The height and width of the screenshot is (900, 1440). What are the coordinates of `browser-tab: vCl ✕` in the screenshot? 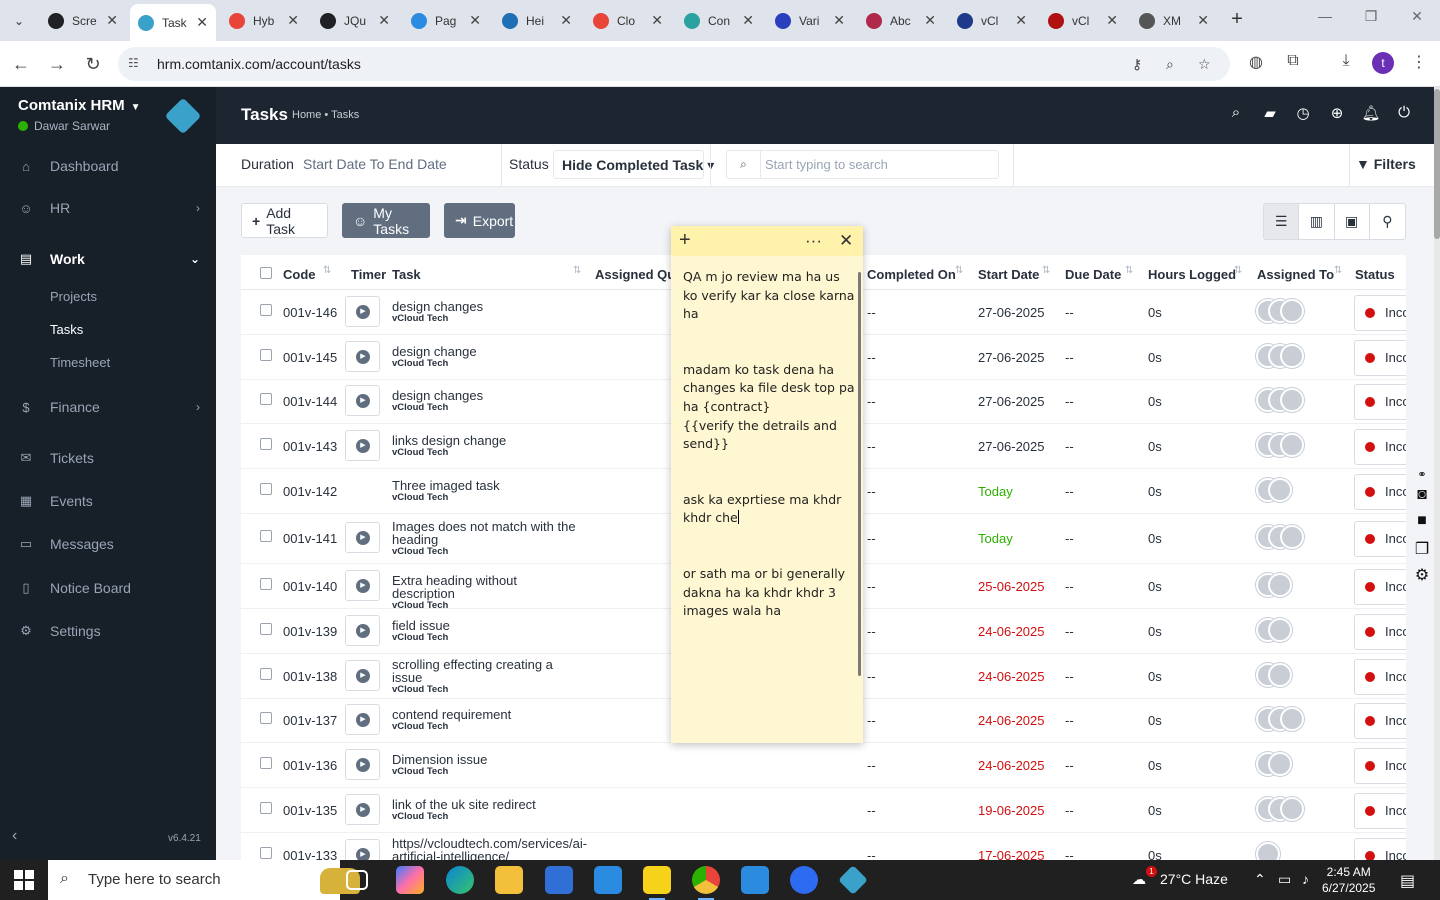 It's located at (1083, 20).